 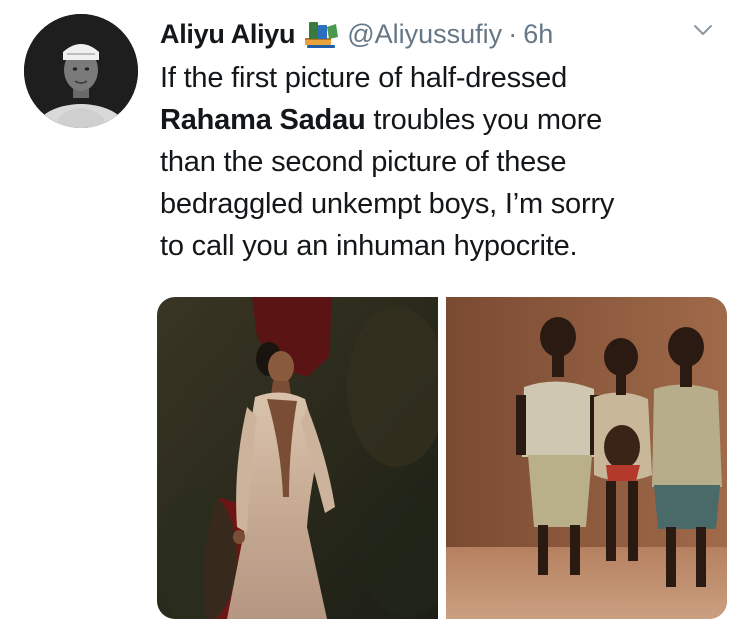 I want to click on tweet-text-line: Rahama Sadau troubles you more, so click(x=450, y=120).